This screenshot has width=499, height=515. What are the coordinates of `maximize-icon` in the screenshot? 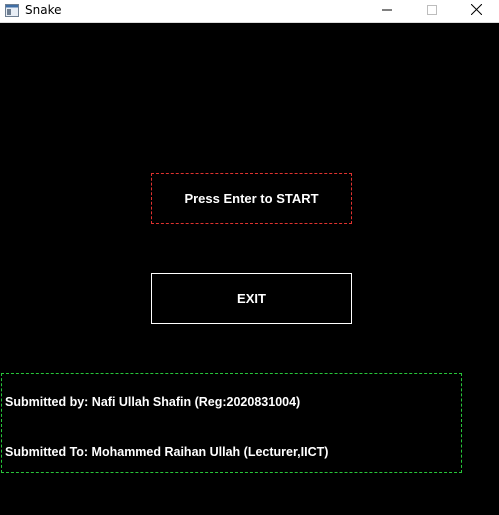 It's located at (431, 11).